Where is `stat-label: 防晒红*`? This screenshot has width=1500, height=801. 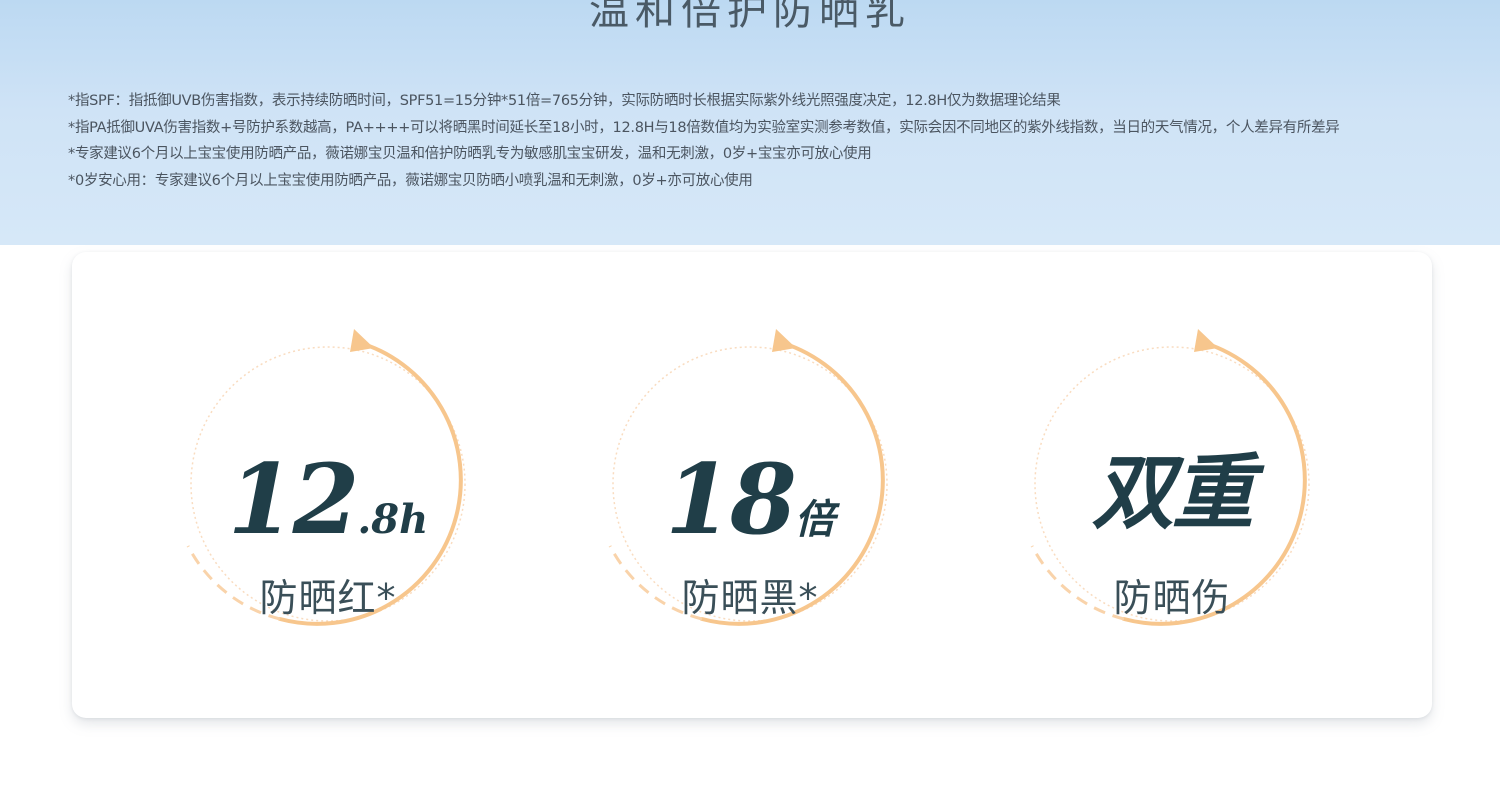
stat-label: 防晒红* is located at coordinates (328, 598).